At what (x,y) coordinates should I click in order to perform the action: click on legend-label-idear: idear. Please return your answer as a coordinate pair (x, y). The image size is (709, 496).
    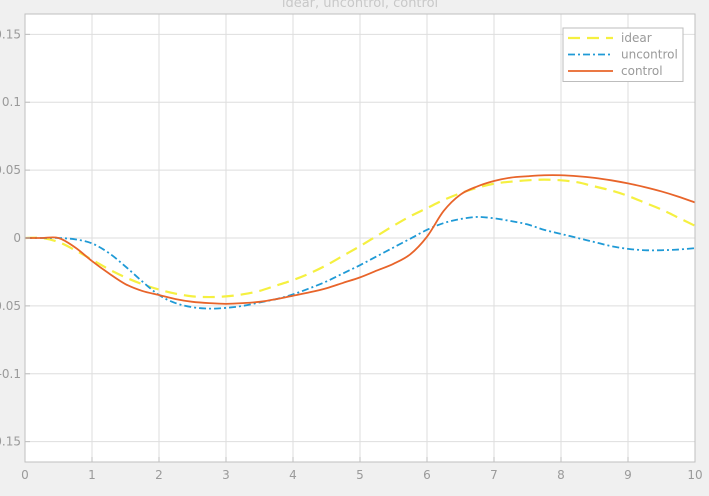
    Looking at the image, I should click on (636, 38).